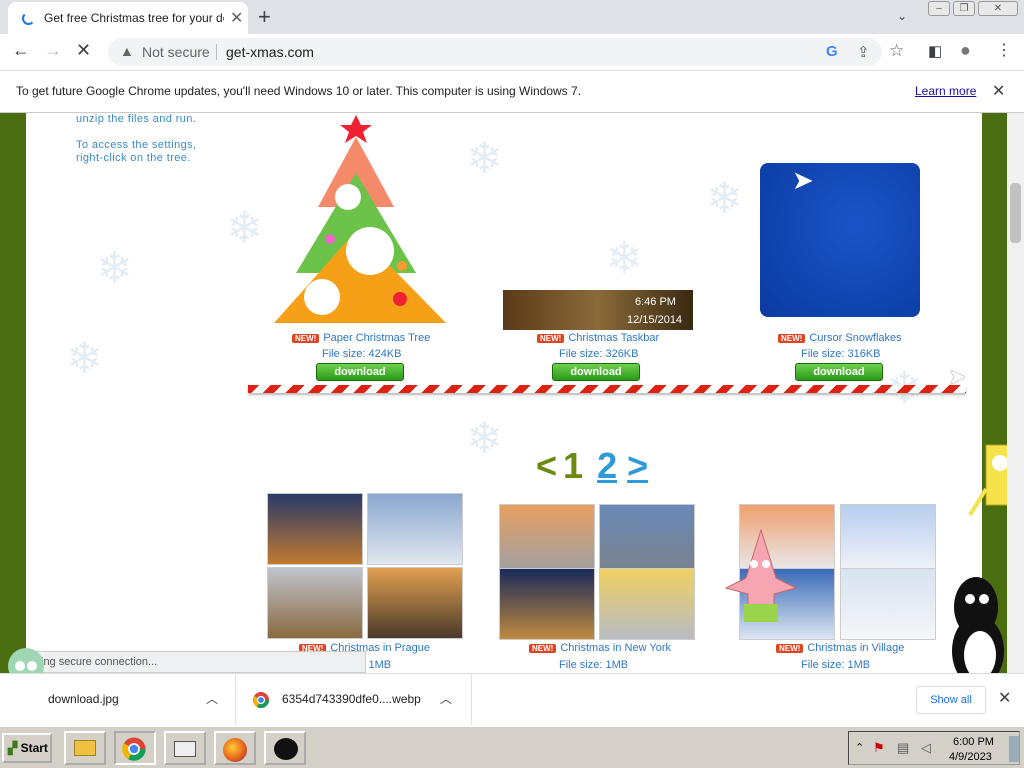  What do you see at coordinates (607, 465) in the screenshot?
I see `pagination-page-2: 2` at bounding box center [607, 465].